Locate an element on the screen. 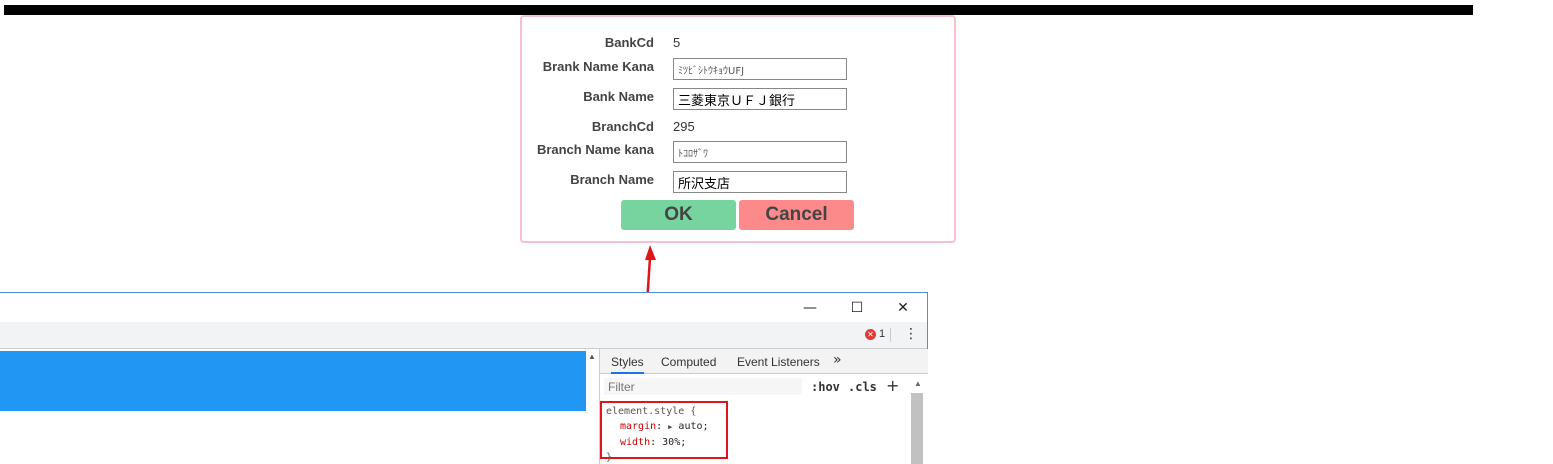  style-rule-close: } is located at coordinates (609, 457).